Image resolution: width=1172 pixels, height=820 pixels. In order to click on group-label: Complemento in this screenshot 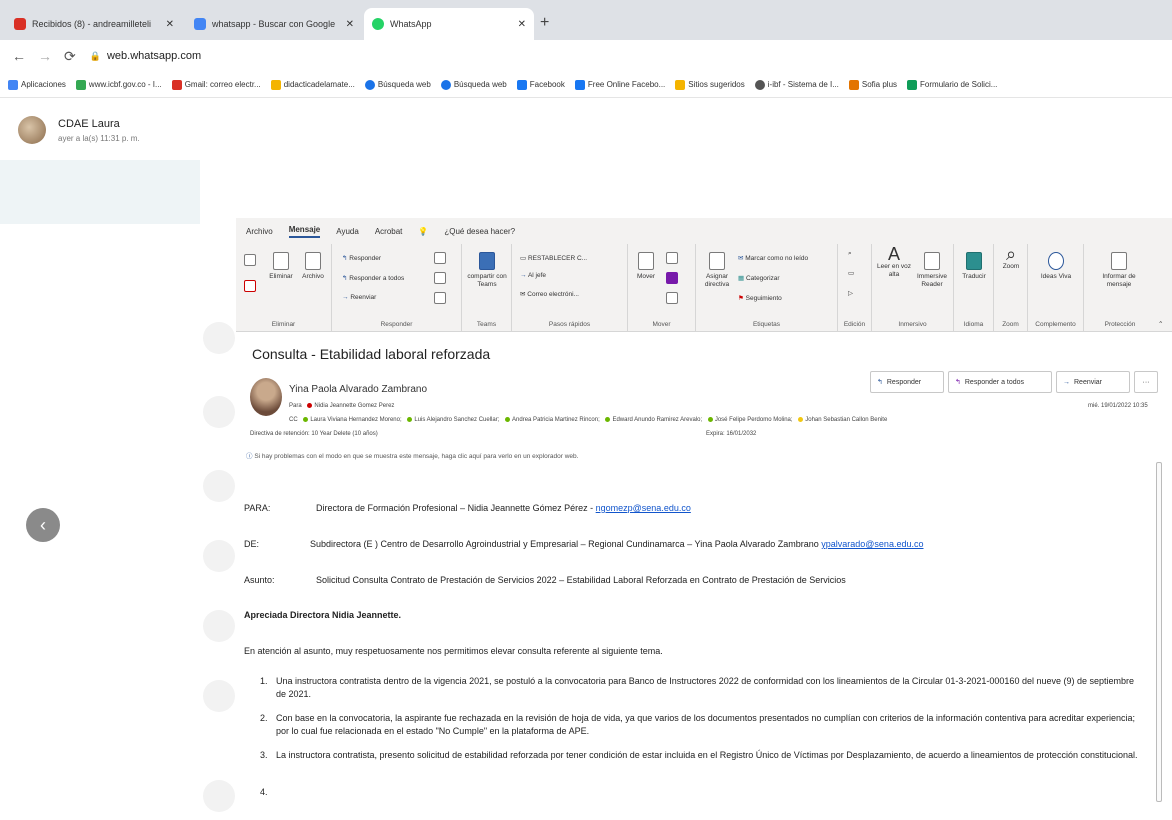, I will do `click(1055, 324)`.